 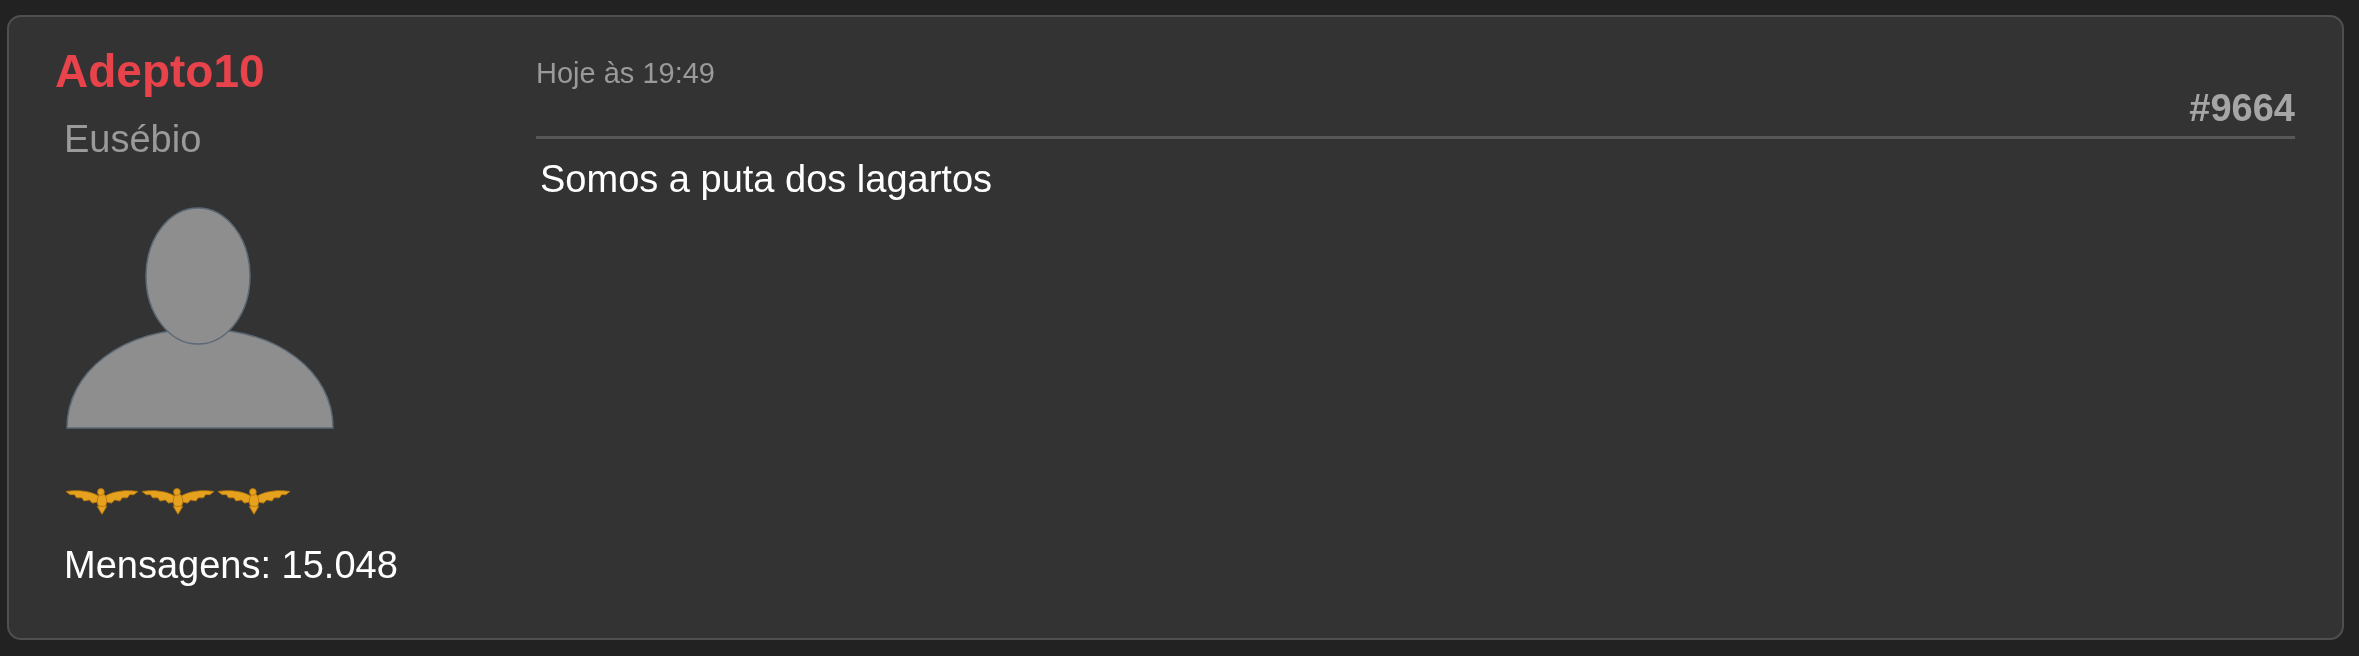 What do you see at coordinates (625, 73) in the screenshot?
I see `post-timestamp: Hoje às 19:49` at bounding box center [625, 73].